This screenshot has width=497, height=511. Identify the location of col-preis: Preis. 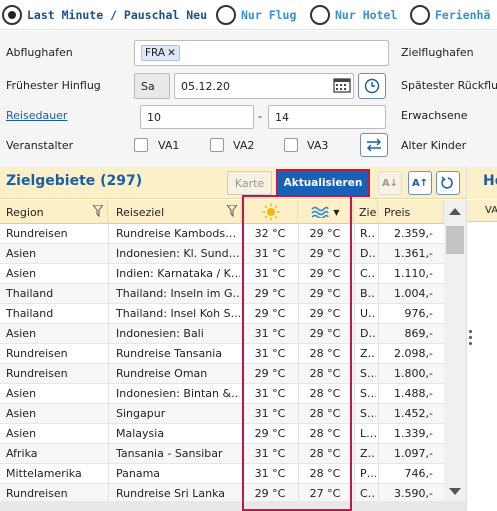
(411, 212).